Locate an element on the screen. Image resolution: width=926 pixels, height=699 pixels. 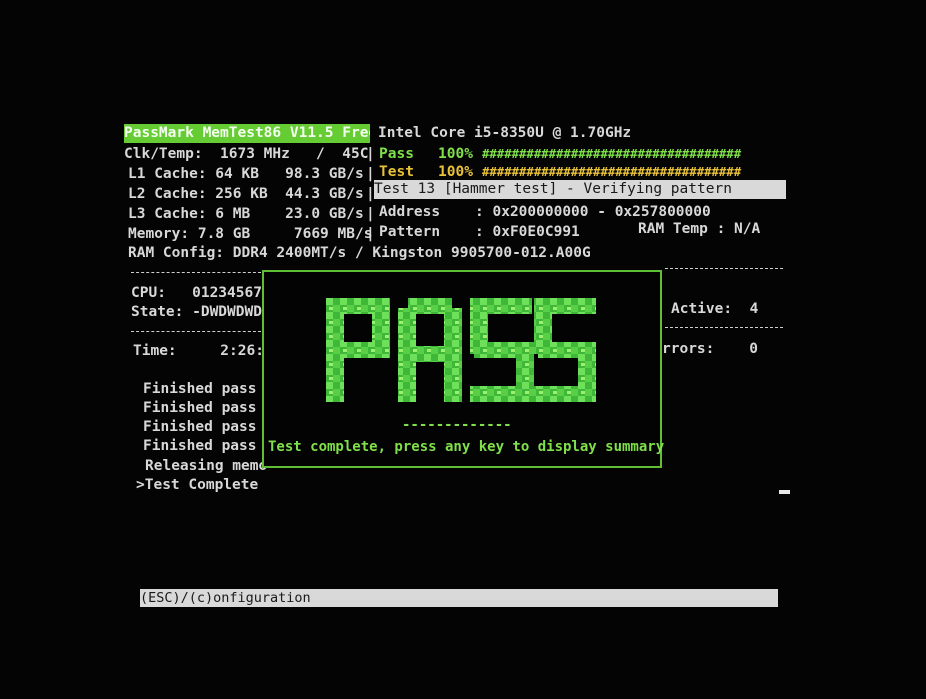
l3-cache: L3 Cache: 6 MB 23.0 GB/s is located at coordinates (246, 214).